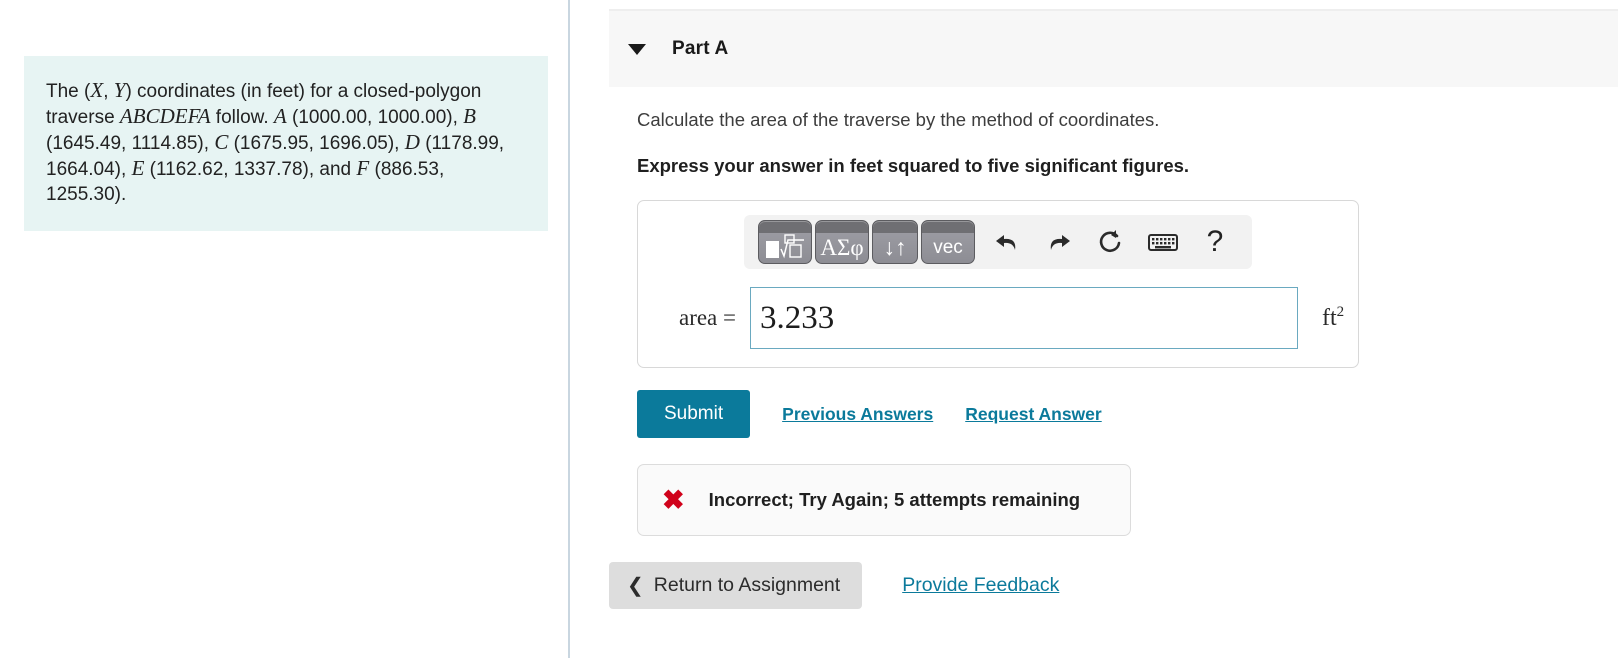 This screenshot has height=658, width=1618. Describe the element at coordinates (785, 246) in the screenshot. I see `box-nth-root-glyph` at that location.